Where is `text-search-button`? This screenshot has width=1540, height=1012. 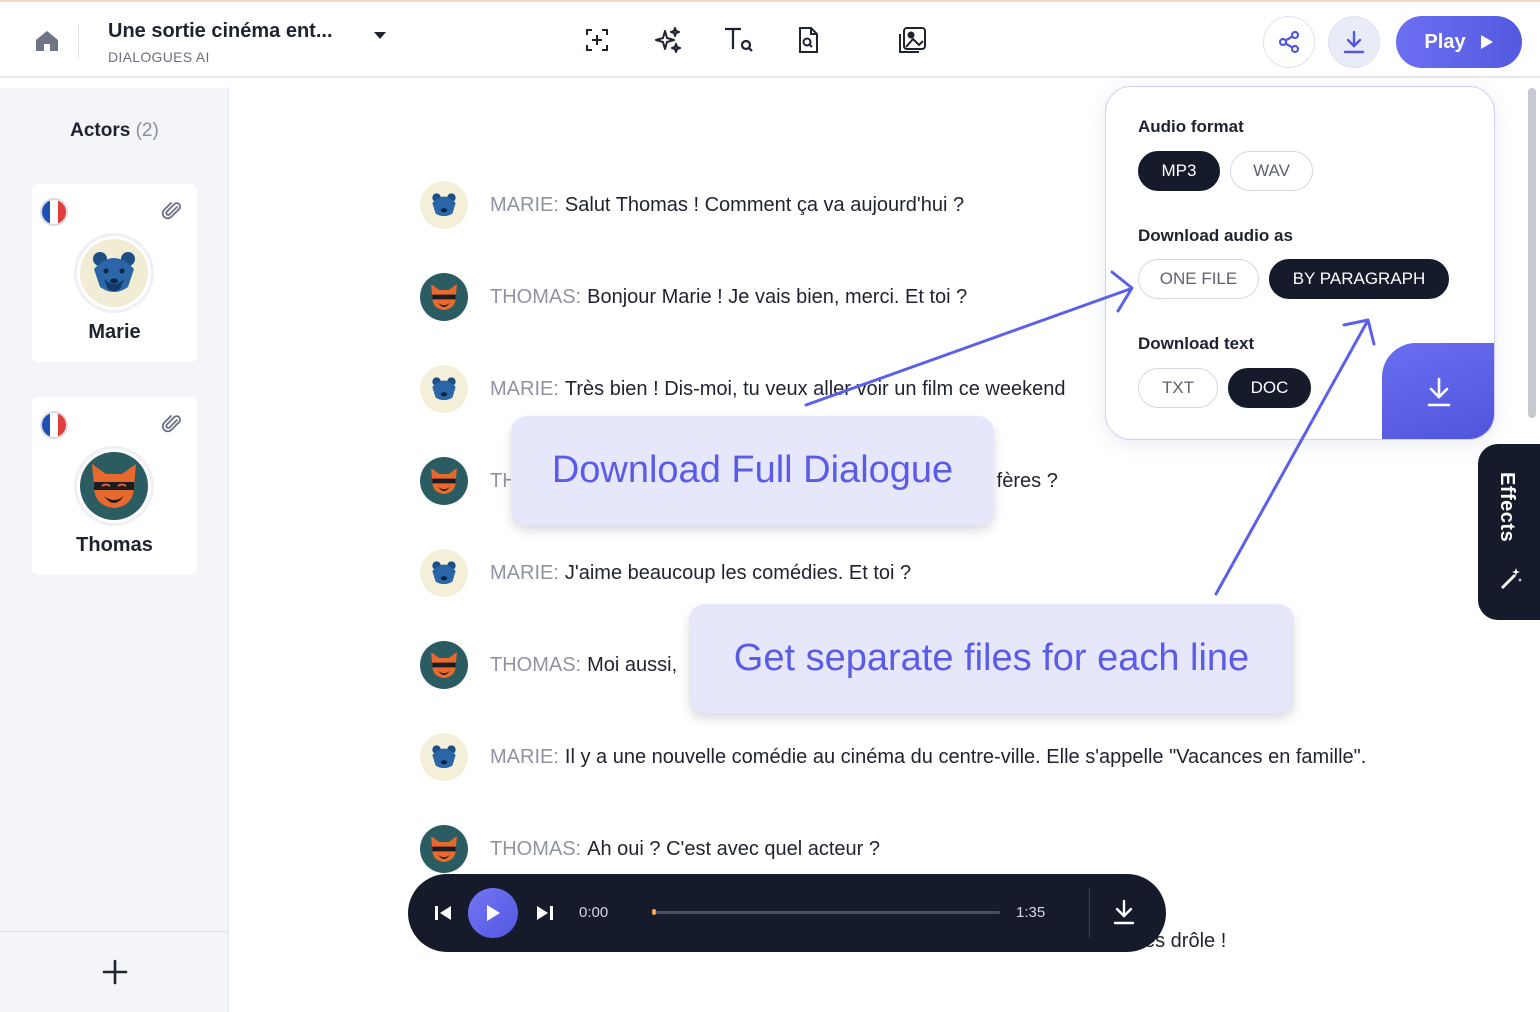 text-search-button is located at coordinates (738, 40).